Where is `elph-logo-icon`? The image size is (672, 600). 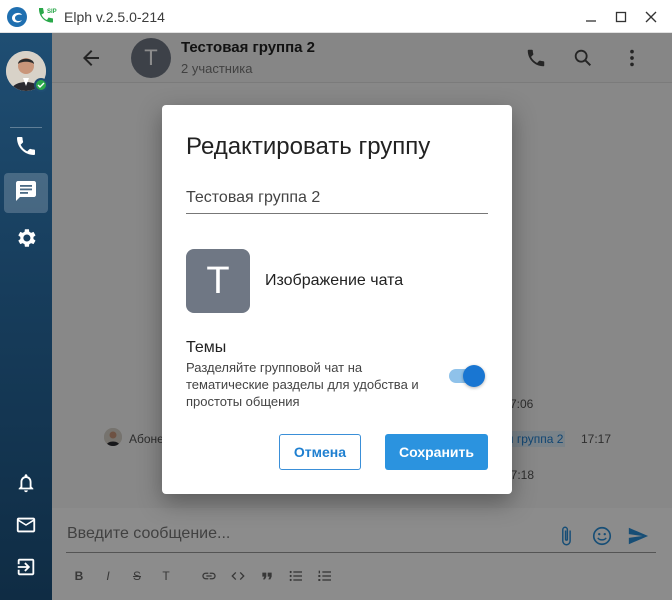 elph-logo-icon is located at coordinates (17, 17).